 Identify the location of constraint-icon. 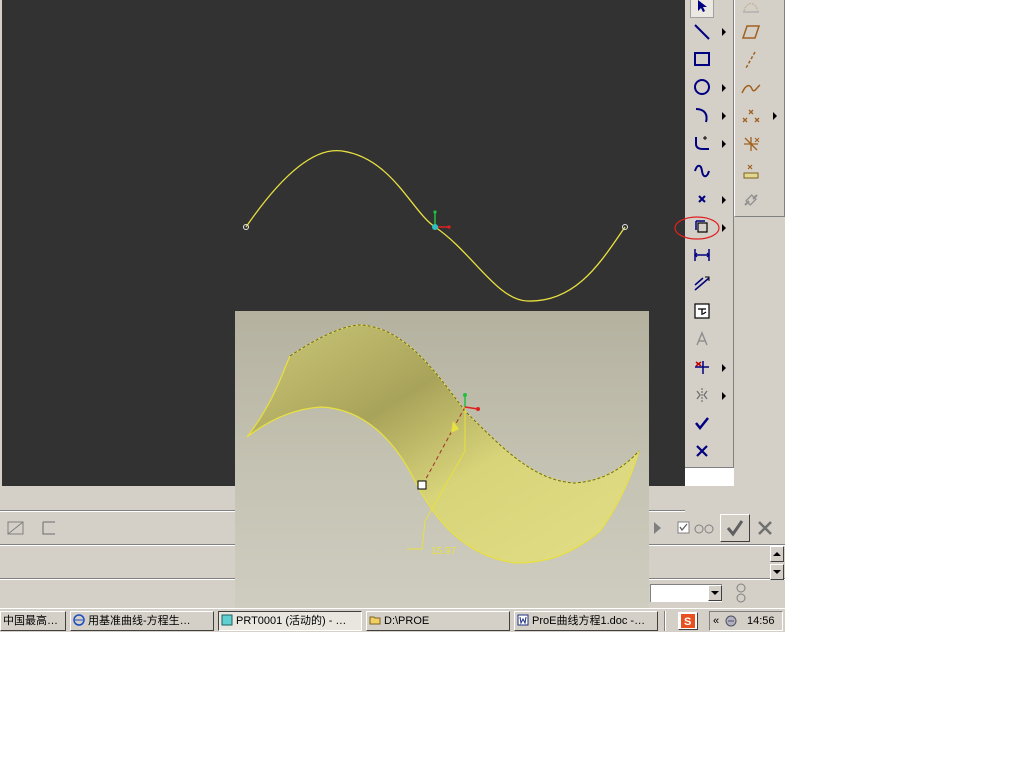
(702, 311).